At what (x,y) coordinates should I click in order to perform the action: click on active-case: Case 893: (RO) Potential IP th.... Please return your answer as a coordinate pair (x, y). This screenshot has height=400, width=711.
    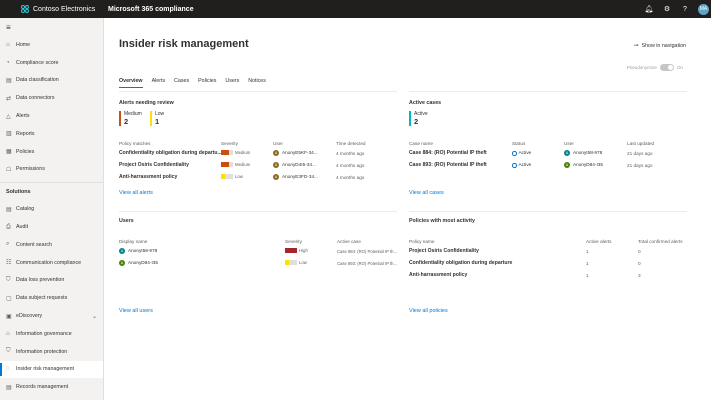
    Looking at the image, I should click on (367, 263).